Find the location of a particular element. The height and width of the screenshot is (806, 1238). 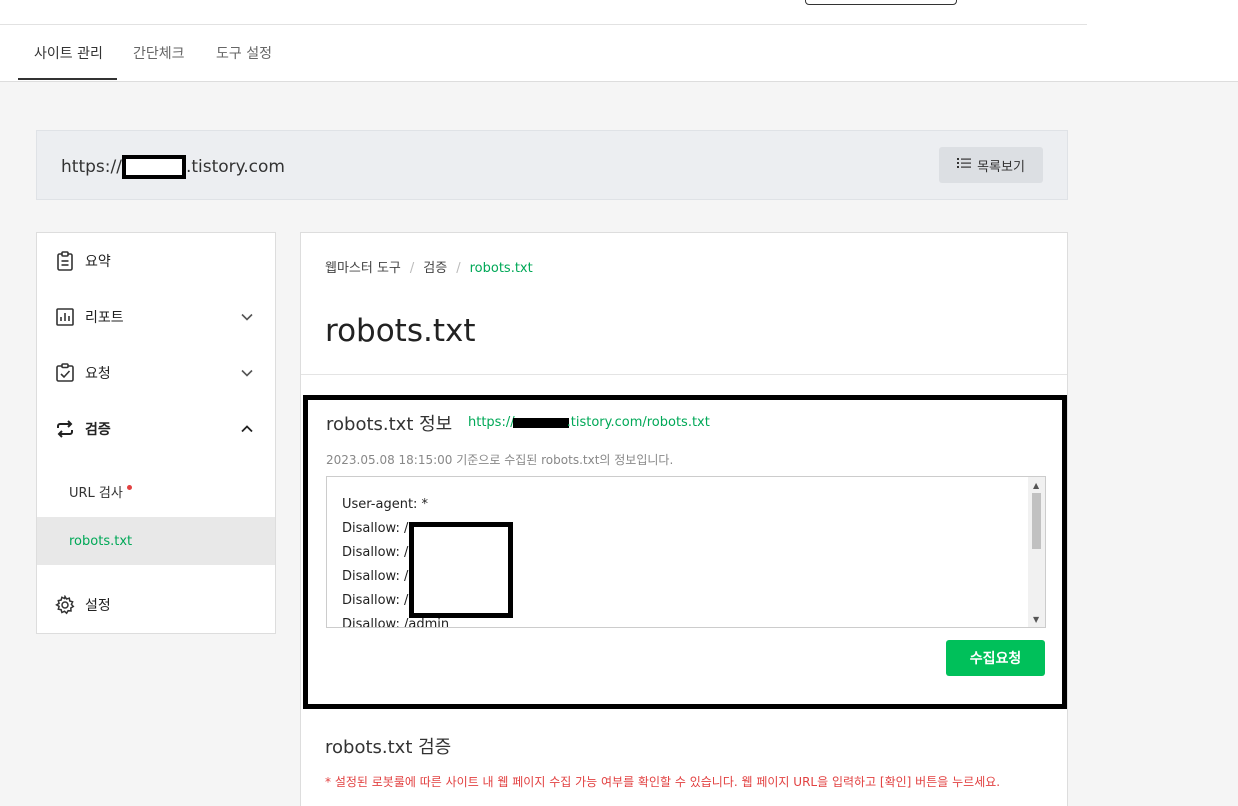

list-view-label: 목록보기 is located at coordinates (1001, 167).